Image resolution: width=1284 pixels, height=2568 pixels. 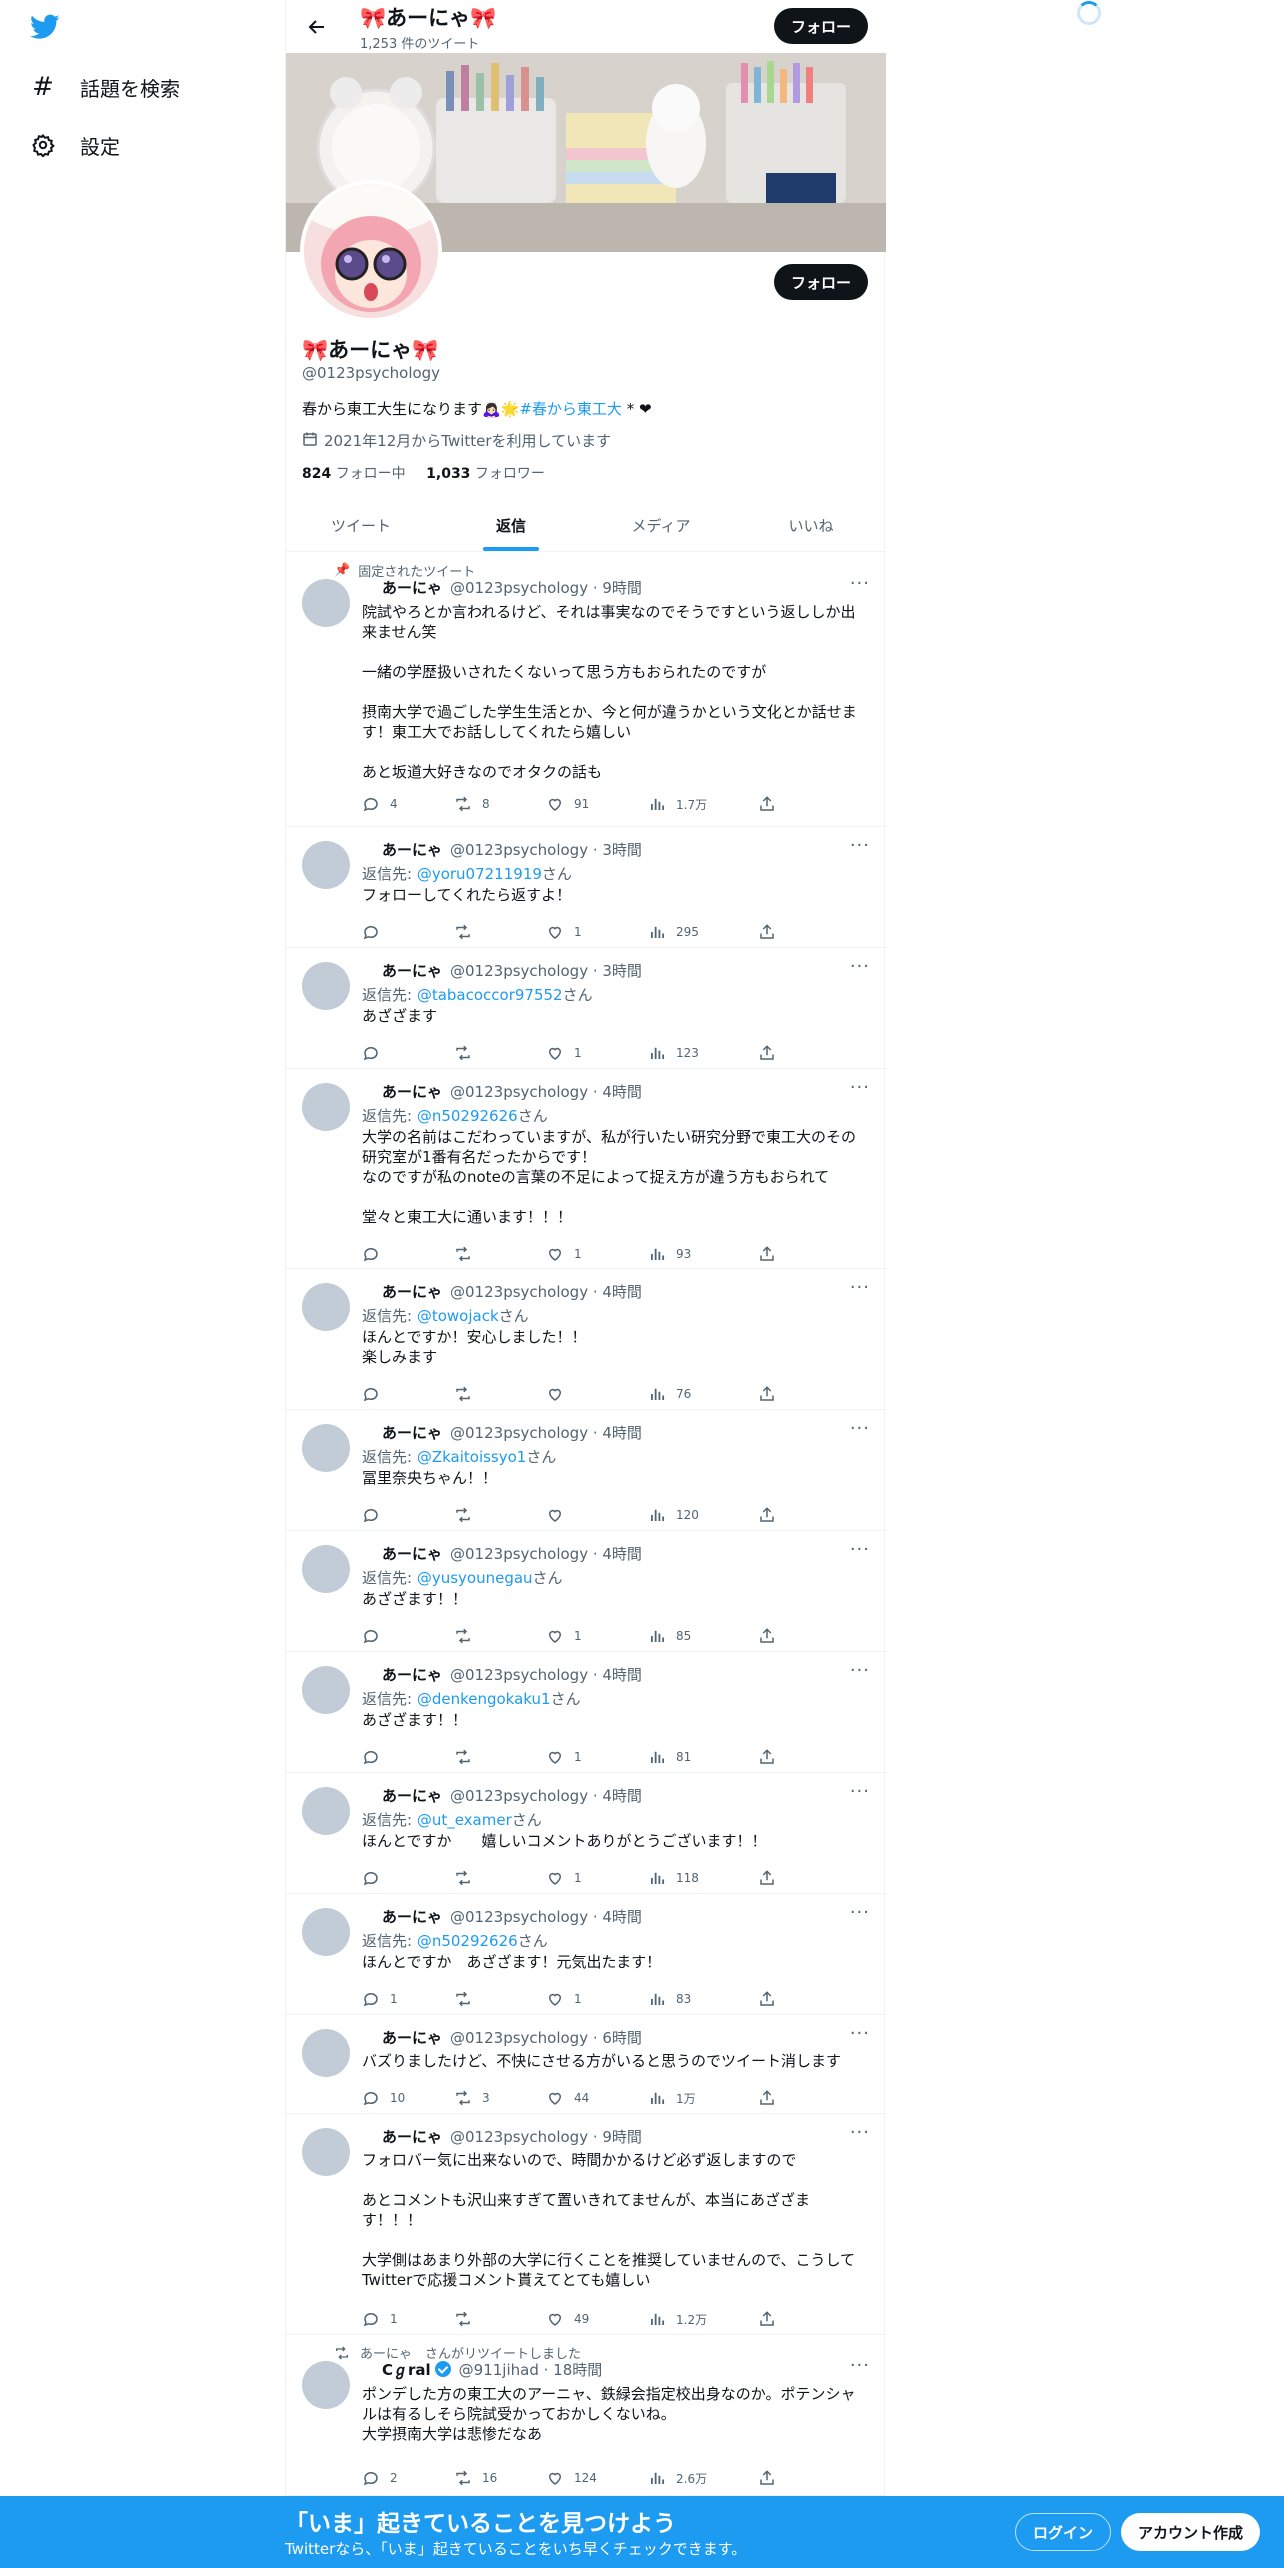 What do you see at coordinates (472, 804) in the screenshot?
I see `retweet-button: 8` at bounding box center [472, 804].